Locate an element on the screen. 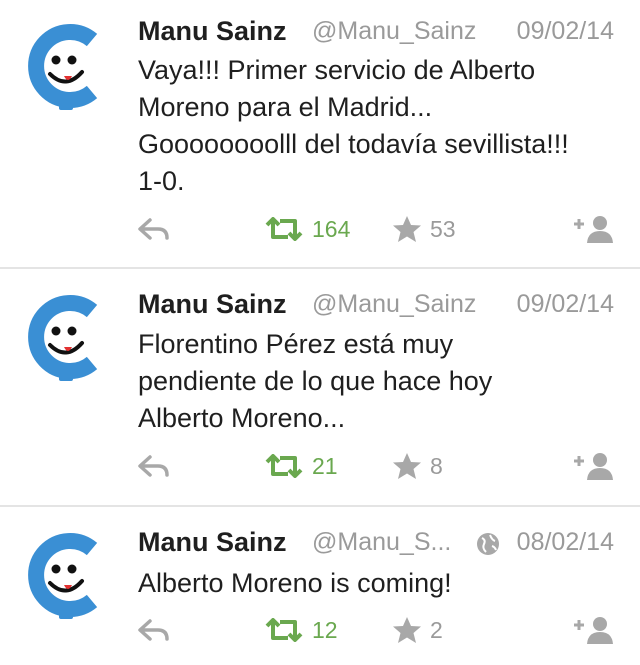 Image resolution: width=640 pixels, height=665 pixels. tweet-text-line: pendiente de lo que hace hoy is located at coordinates (315, 381).